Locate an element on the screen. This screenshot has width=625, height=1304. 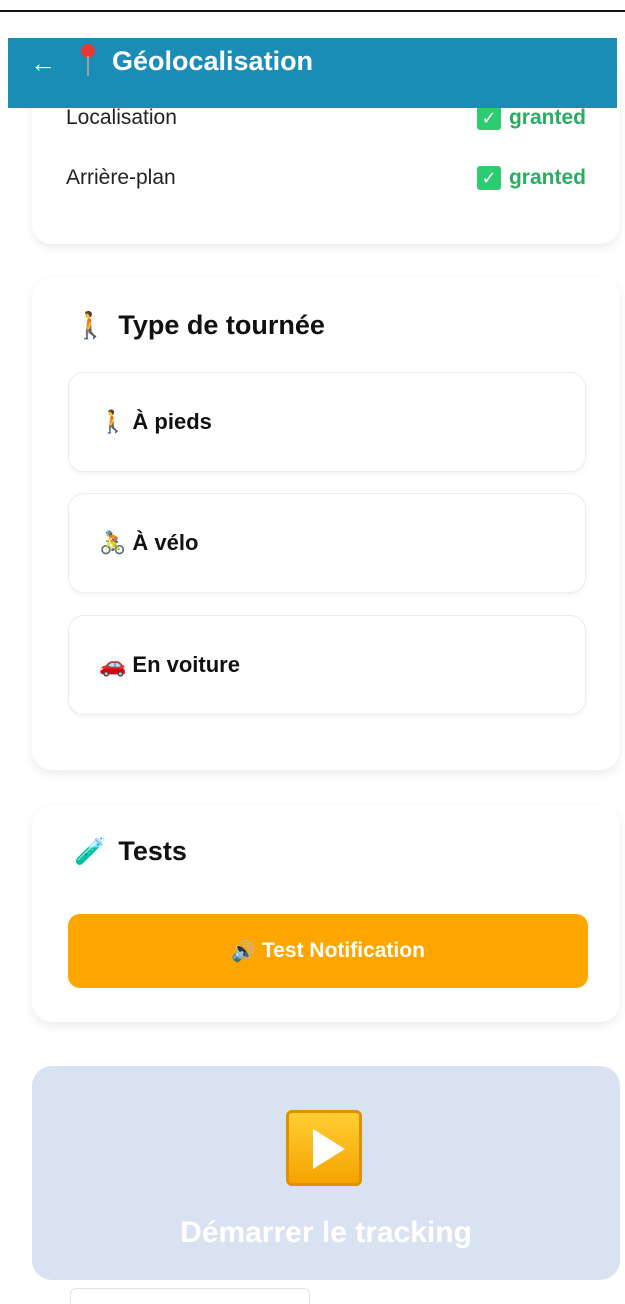
tour-option-label: En voiture is located at coordinates (186, 664).